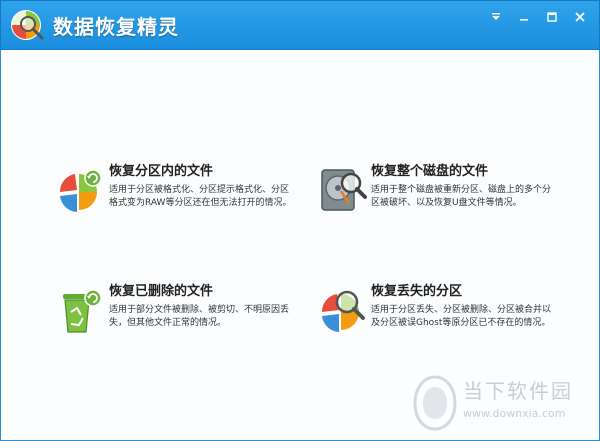  I want to click on maximize-icon, so click(552, 17).